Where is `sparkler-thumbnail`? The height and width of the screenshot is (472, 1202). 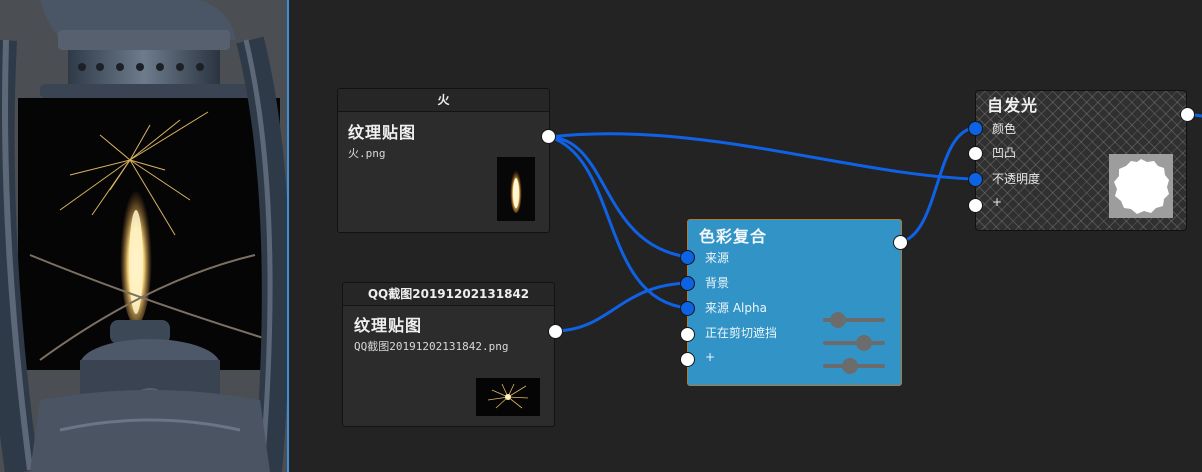
sparkler-thumbnail is located at coordinates (508, 397).